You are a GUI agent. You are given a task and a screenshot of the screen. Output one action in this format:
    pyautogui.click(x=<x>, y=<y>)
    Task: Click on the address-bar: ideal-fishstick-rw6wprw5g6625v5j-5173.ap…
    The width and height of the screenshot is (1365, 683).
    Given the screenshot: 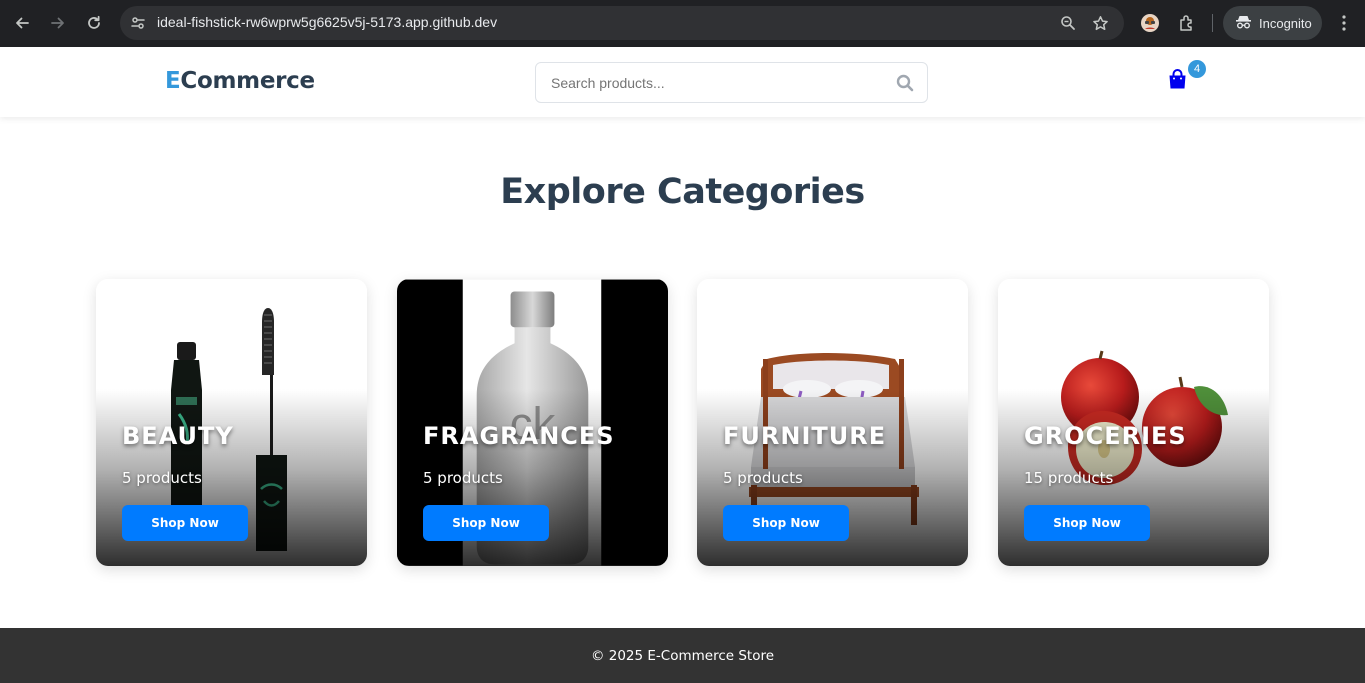 What is the action you would take?
    pyautogui.click(x=622, y=23)
    